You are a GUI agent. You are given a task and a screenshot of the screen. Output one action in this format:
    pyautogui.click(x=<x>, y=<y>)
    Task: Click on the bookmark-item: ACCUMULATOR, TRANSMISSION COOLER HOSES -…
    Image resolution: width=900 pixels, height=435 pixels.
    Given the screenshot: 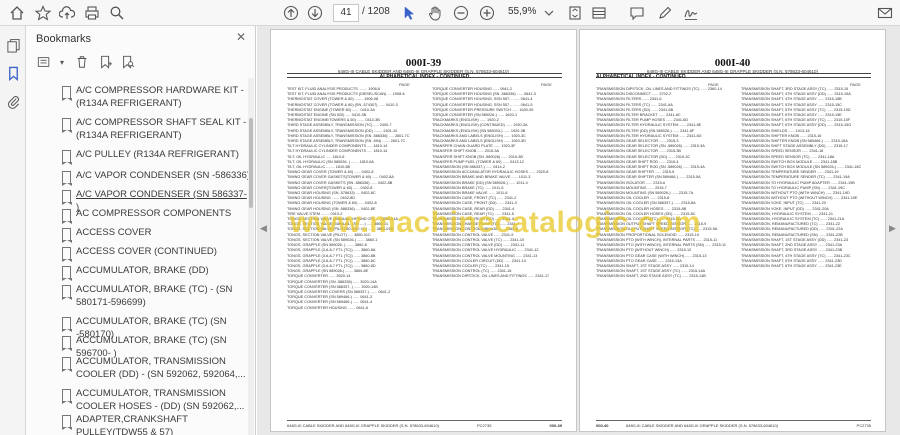 What is the action you would take?
    pyautogui.click(x=162, y=400)
    